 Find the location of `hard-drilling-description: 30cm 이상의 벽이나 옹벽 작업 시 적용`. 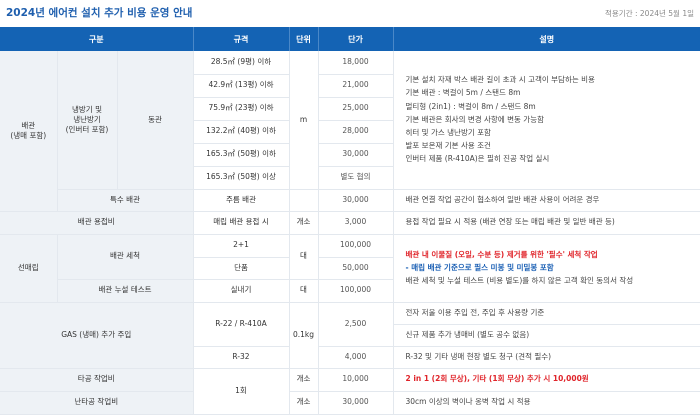

hard-drilling-description: 30cm 이상의 벽이나 옹벽 작업 시 적용 is located at coordinates (546, 403).